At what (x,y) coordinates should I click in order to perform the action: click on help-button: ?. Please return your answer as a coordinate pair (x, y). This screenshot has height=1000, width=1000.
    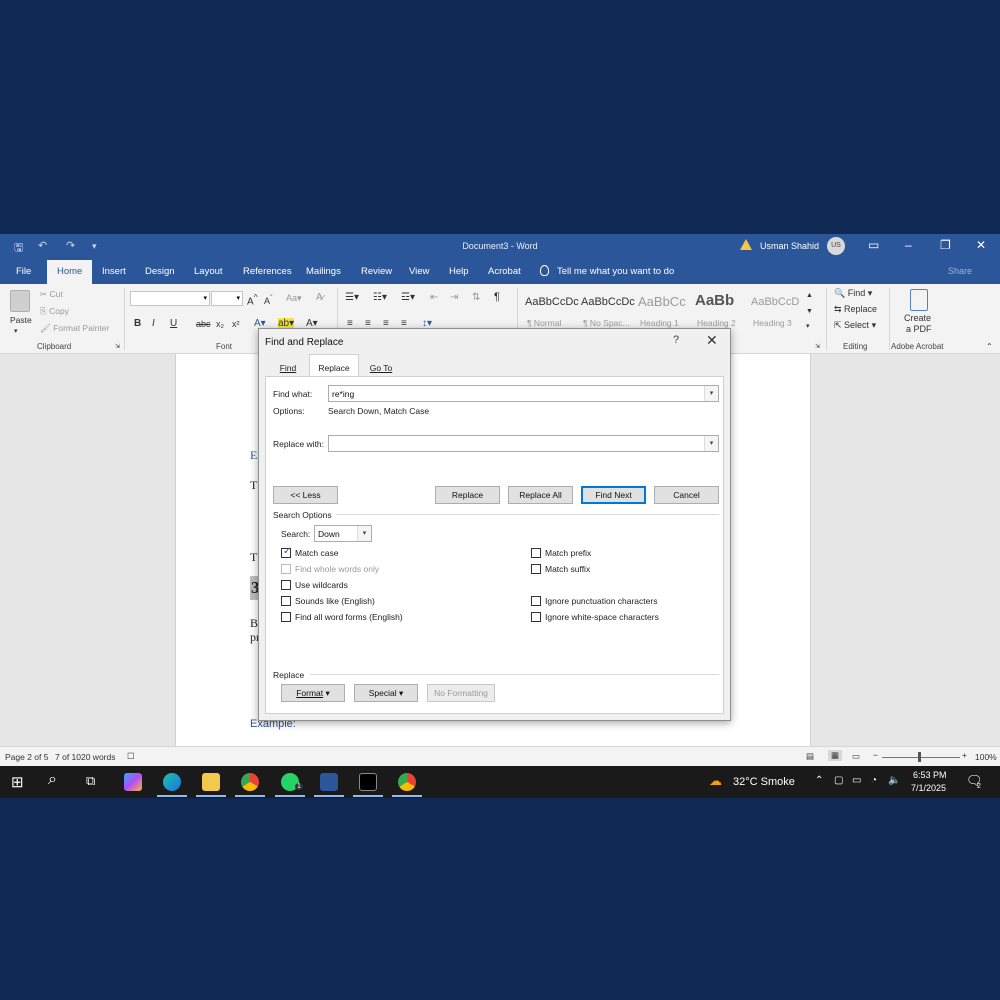
    Looking at the image, I should click on (676, 340).